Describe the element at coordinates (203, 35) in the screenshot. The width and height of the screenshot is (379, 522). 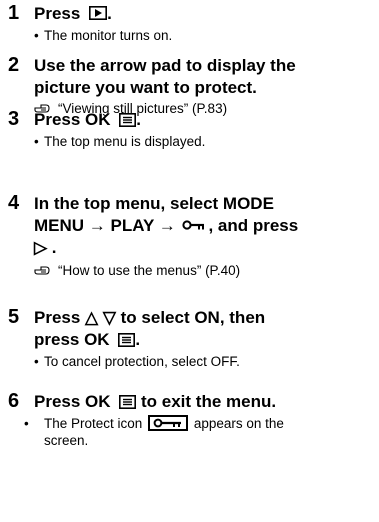
I see `step-note: • The monitor turns on.` at that location.